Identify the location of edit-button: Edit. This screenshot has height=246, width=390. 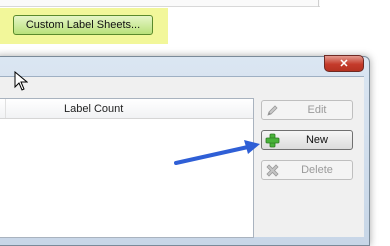
(307, 110).